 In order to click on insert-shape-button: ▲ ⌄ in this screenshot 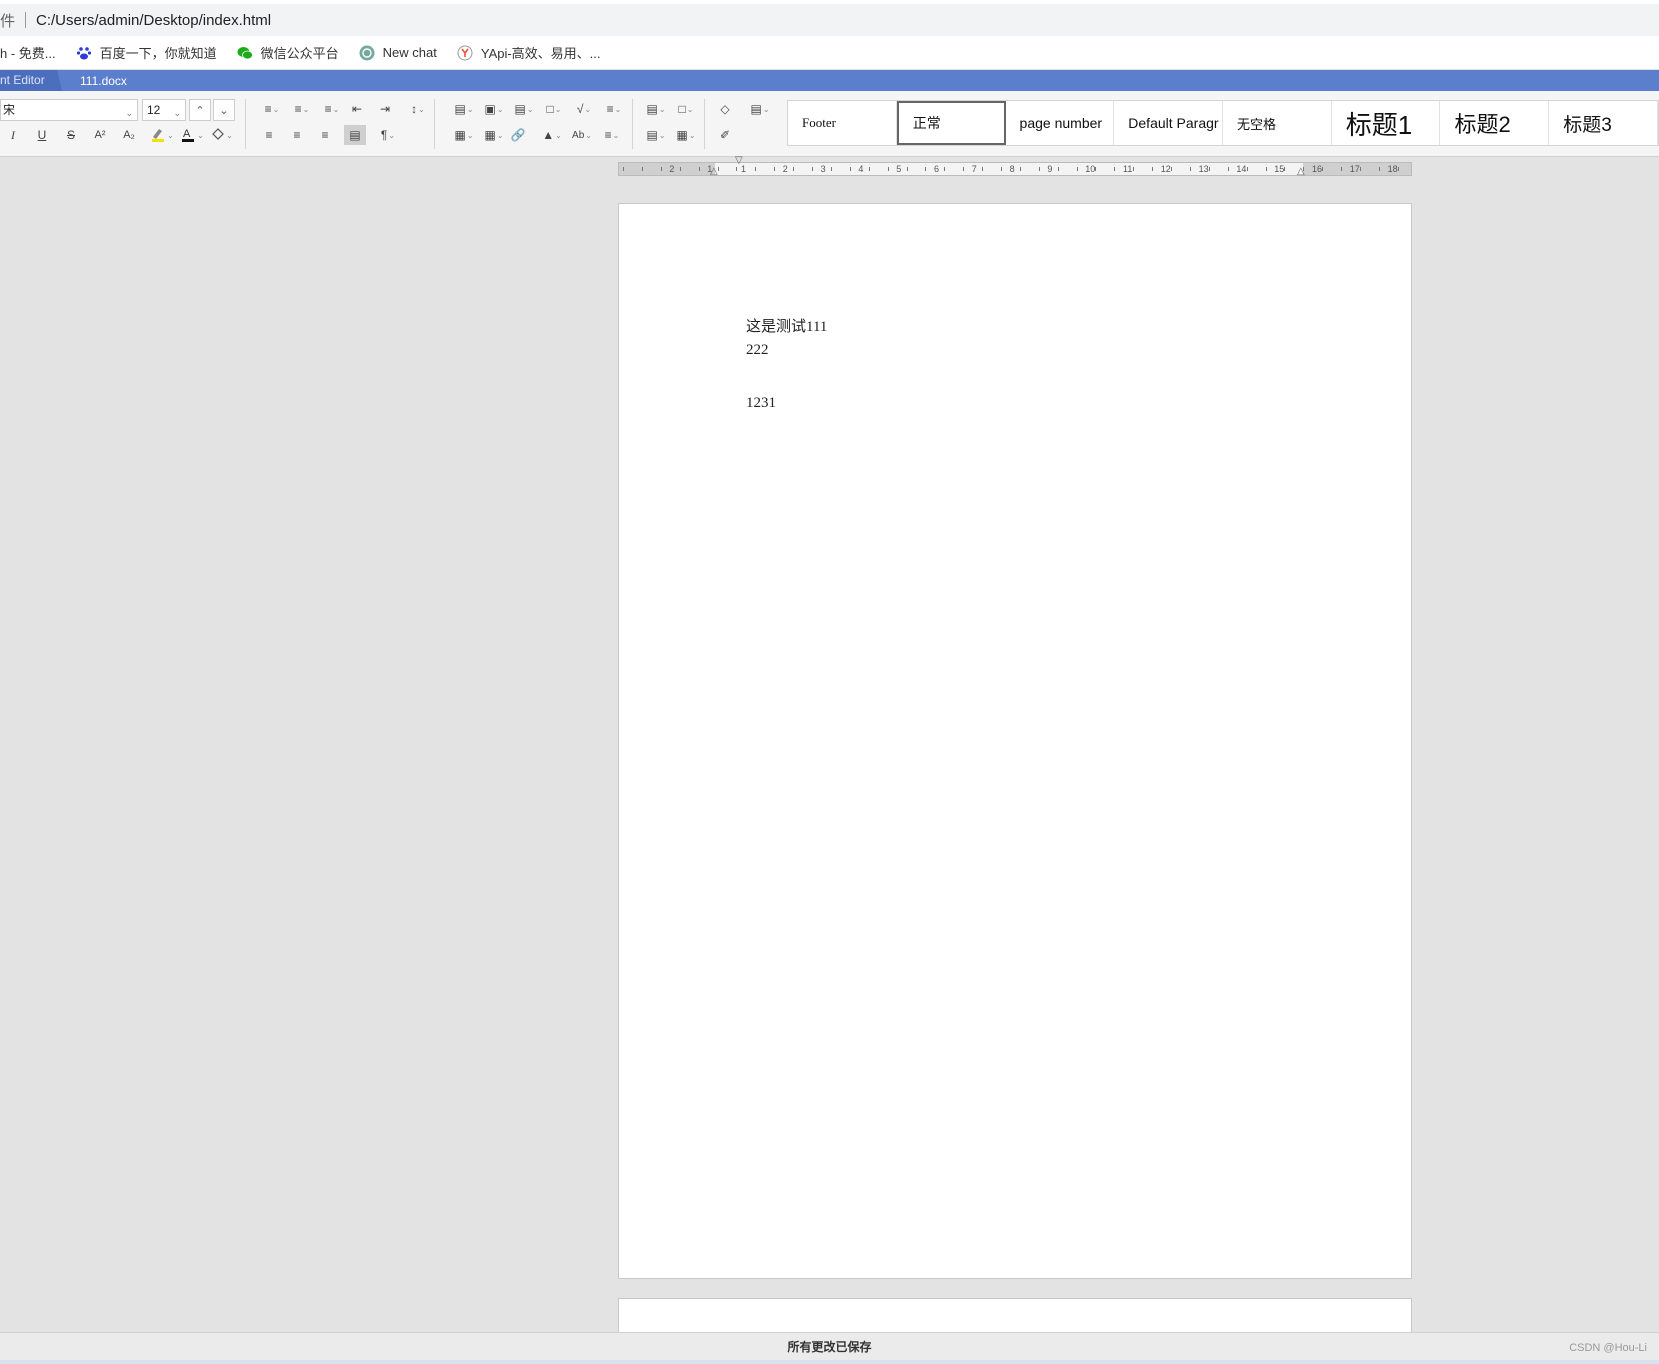, I will do `click(552, 135)`.